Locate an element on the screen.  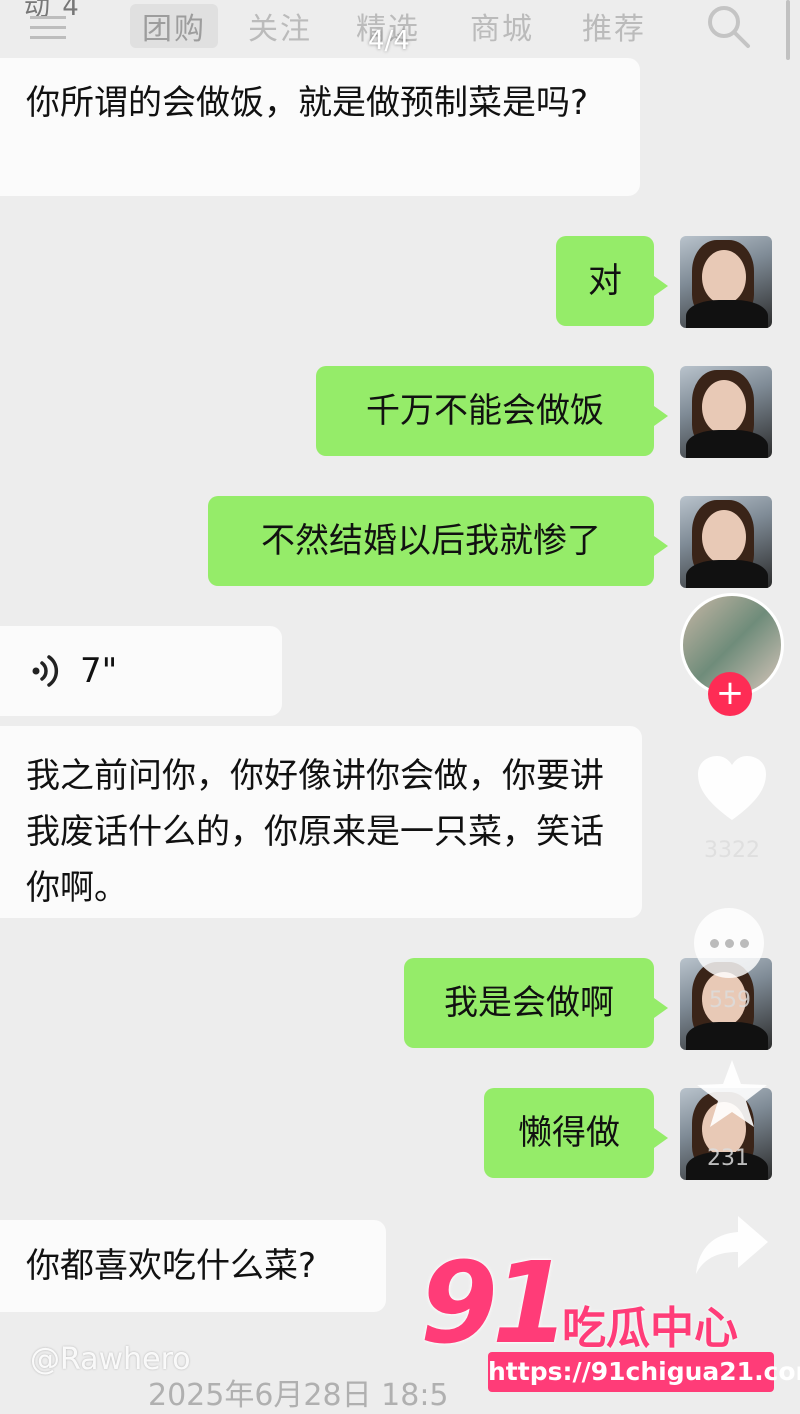
message-text: 你所谓的会做饭，就是做预制菜是吗? is located at coordinates (307, 103).